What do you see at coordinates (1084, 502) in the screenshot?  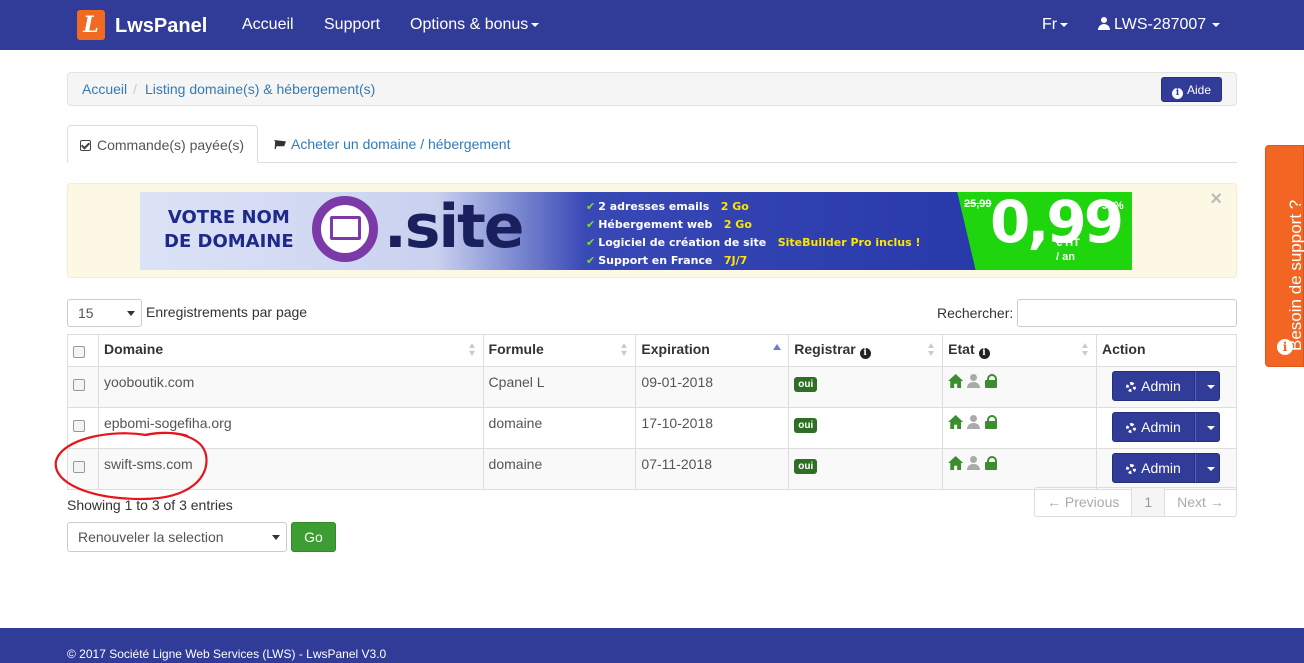 I see `previous-page-button: ← Previous` at bounding box center [1084, 502].